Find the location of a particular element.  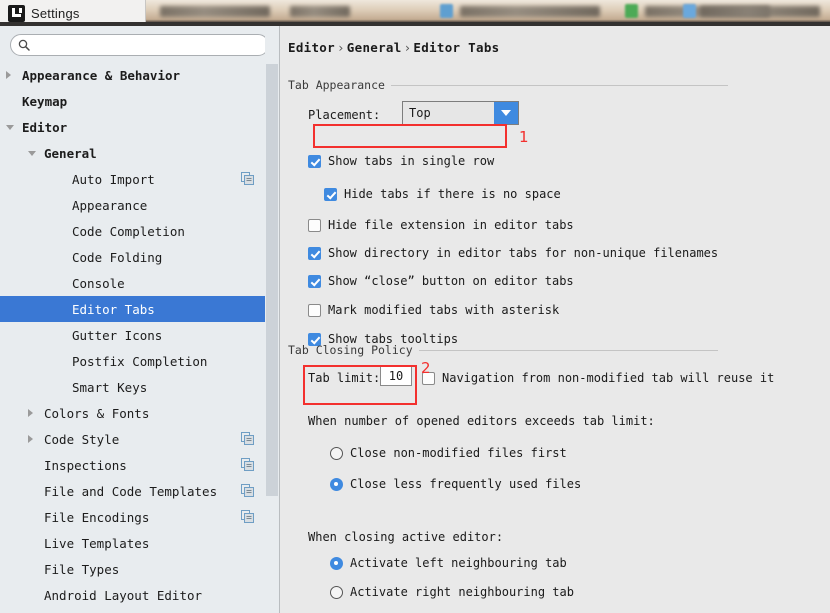

sidebar-item-keymap: Keymap is located at coordinates (133, 101).